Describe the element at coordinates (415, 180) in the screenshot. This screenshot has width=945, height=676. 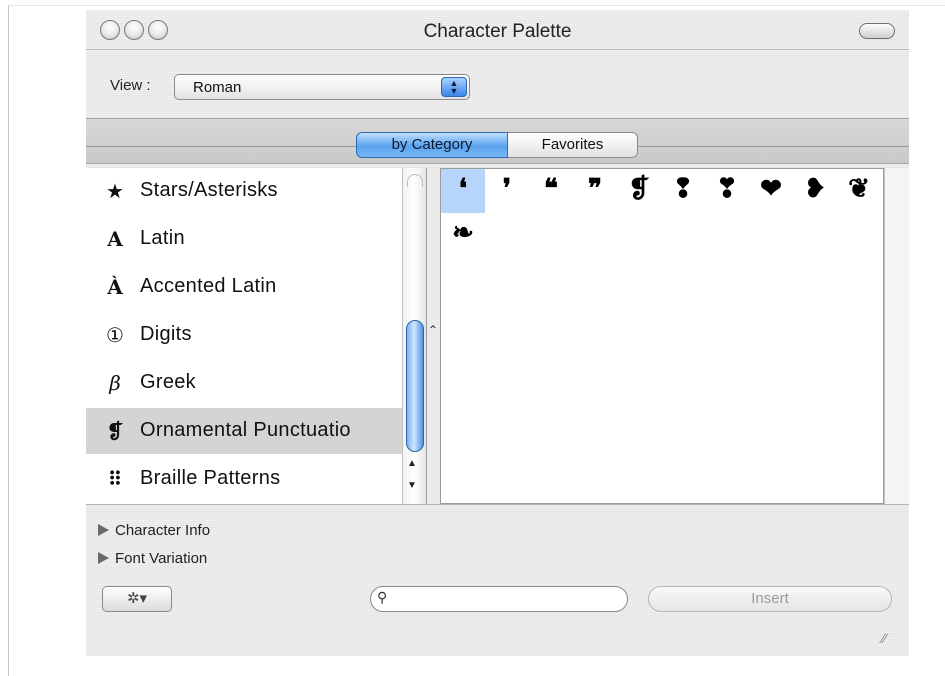
I see `scrollbar-top-cap` at that location.